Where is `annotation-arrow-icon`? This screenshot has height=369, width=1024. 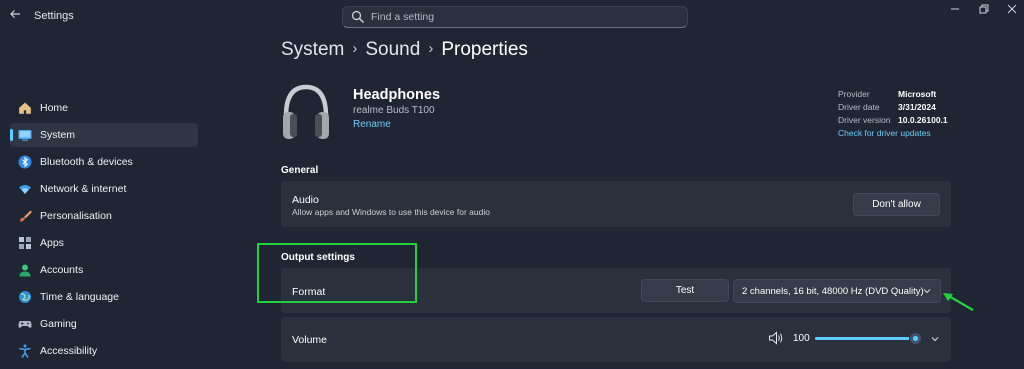 annotation-arrow-icon is located at coordinates (958, 302).